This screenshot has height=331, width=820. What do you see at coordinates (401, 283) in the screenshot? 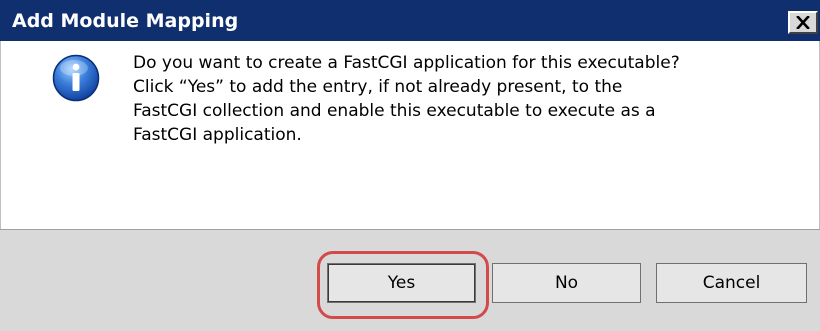
I see `yes-button: Yes` at bounding box center [401, 283].